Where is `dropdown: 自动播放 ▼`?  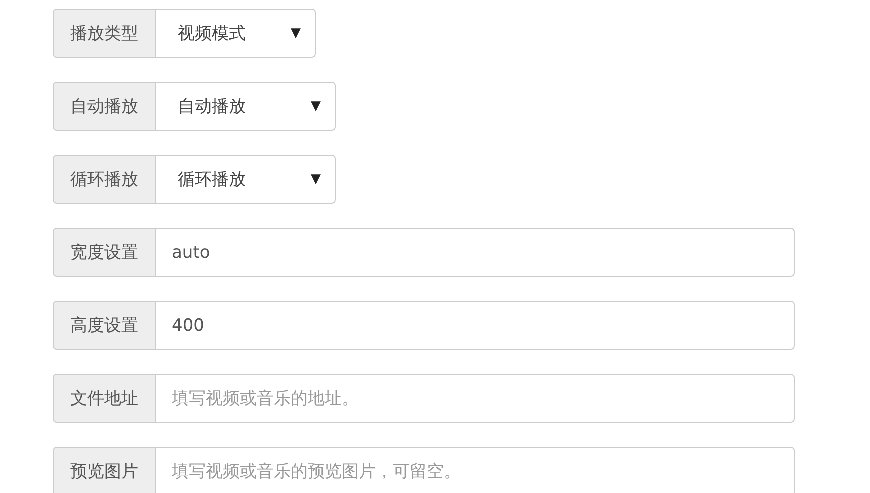 dropdown: 自动播放 ▼ is located at coordinates (246, 106).